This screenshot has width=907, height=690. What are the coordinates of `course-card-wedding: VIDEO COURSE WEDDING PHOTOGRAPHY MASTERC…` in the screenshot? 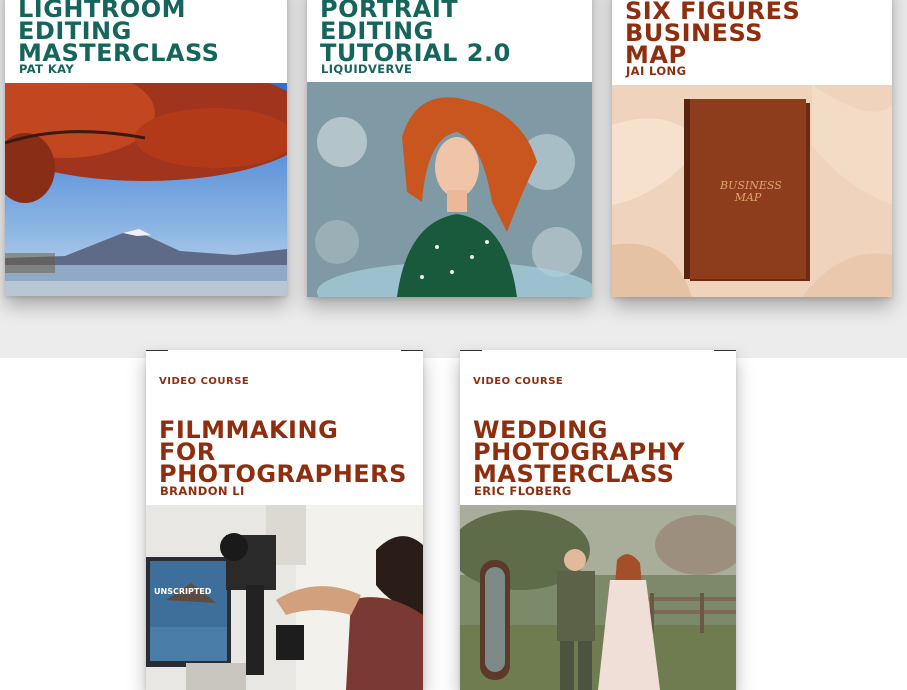 It's located at (598, 520).